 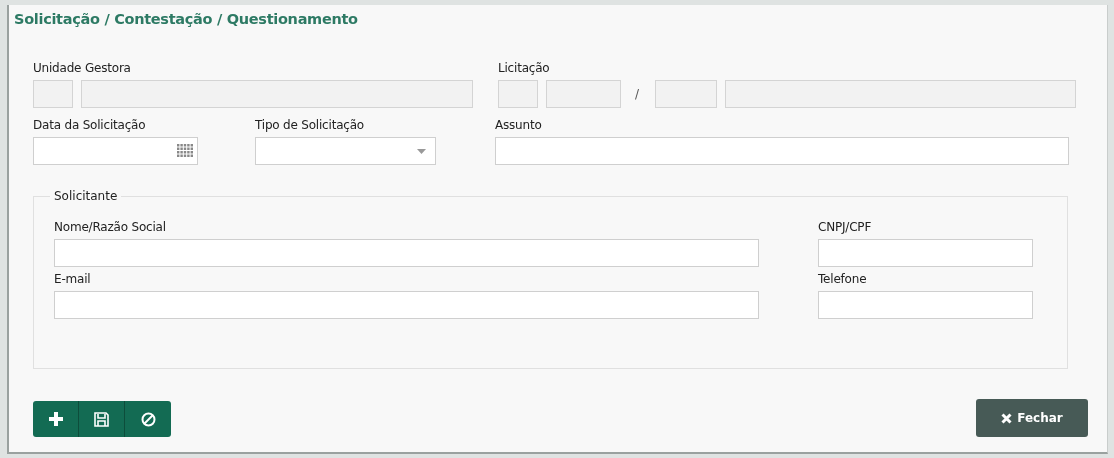 What do you see at coordinates (82, 68) in the screenshot?
I see `field-label: Unidade Gestora` at bounding box center [82, 68].